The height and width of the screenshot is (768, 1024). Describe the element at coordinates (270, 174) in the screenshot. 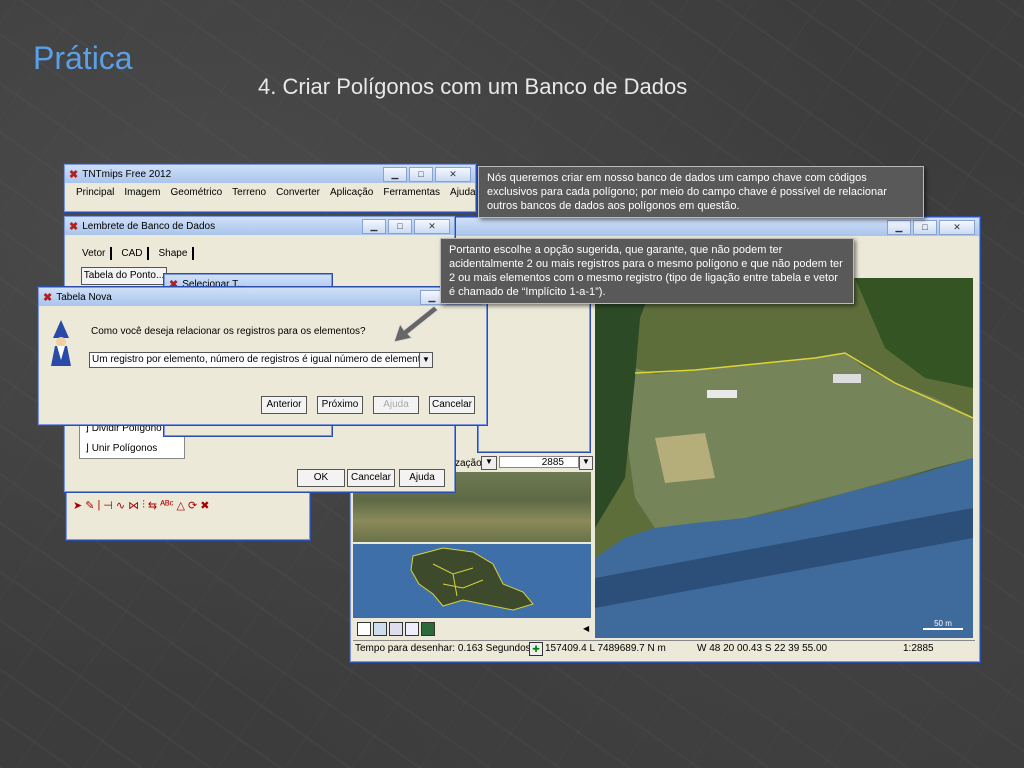

I see `main-titlebar: ✖ TNTmips Free 2012 ▁ □ ✕` at that location.